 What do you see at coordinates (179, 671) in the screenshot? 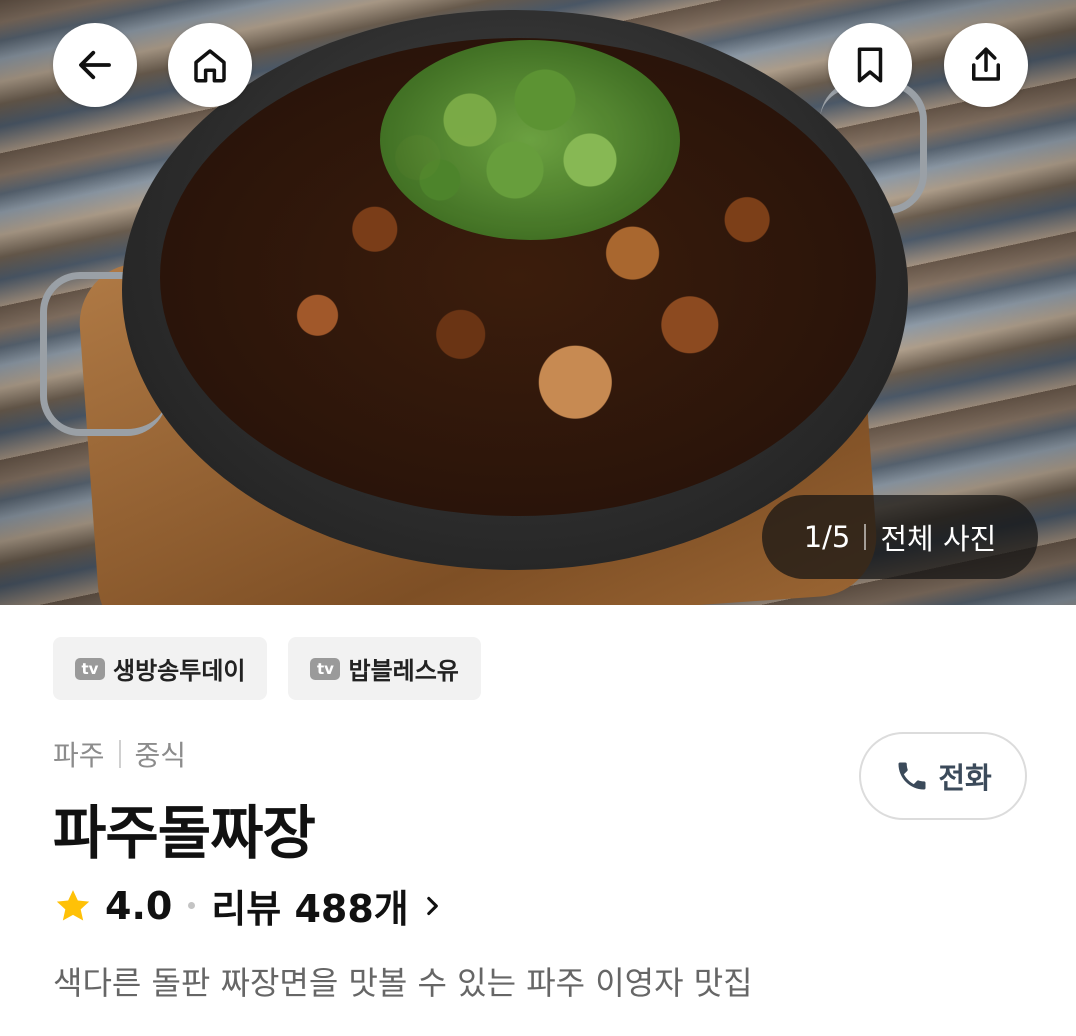
I see `tv-tag-label: 생방송투데이` at bounding box center [179, 671].